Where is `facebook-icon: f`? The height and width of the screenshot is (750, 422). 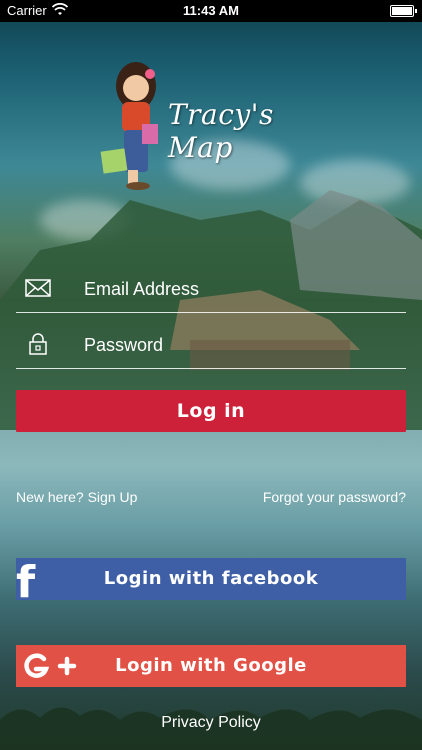
facebook-icon: f is located at coordinates (26, 582).